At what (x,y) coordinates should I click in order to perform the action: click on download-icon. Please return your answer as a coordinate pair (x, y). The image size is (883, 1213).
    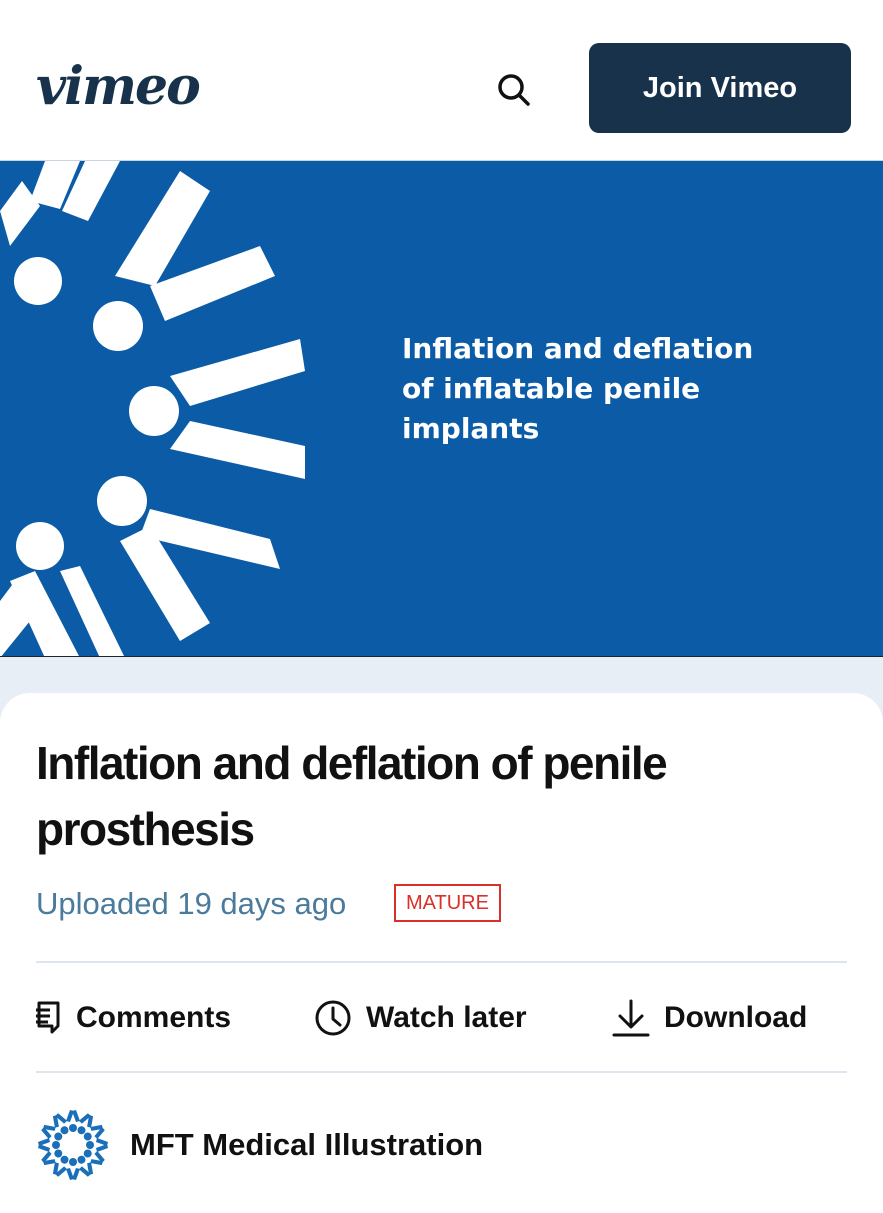
    Looking at the image, I should click on (631, 1018).